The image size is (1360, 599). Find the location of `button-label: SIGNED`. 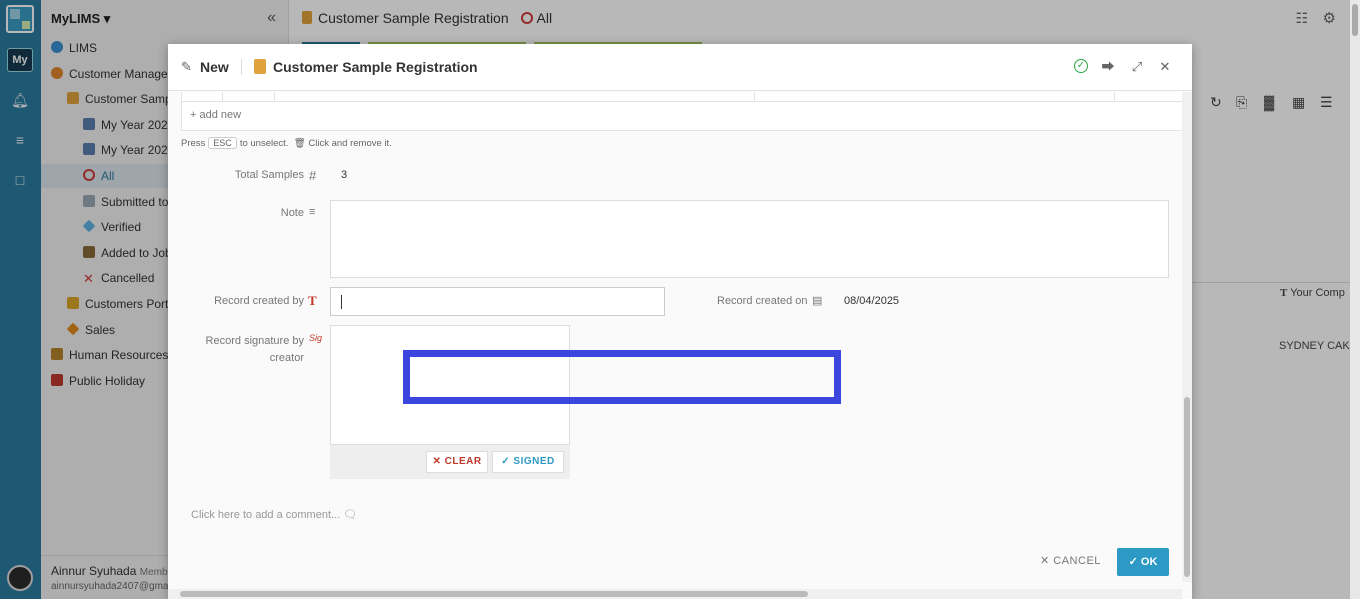

button-label: SIGNED is located at coordinates (534, 461).